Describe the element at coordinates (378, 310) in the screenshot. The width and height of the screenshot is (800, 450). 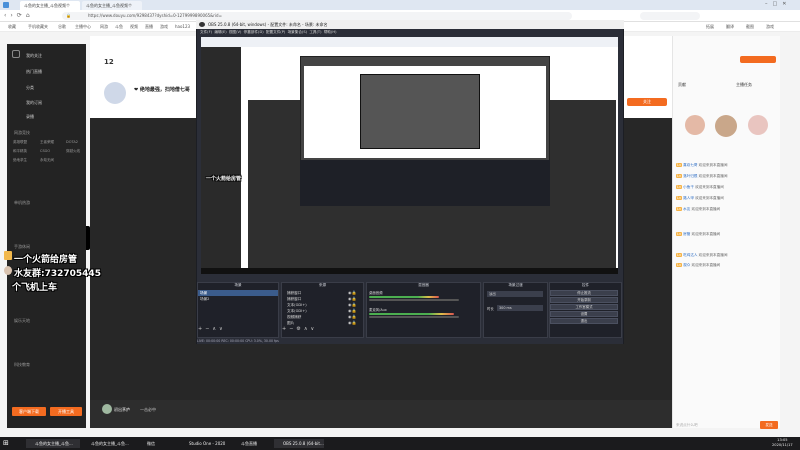
I see `mixer-track-label: 麦克风/Aux` at that location.